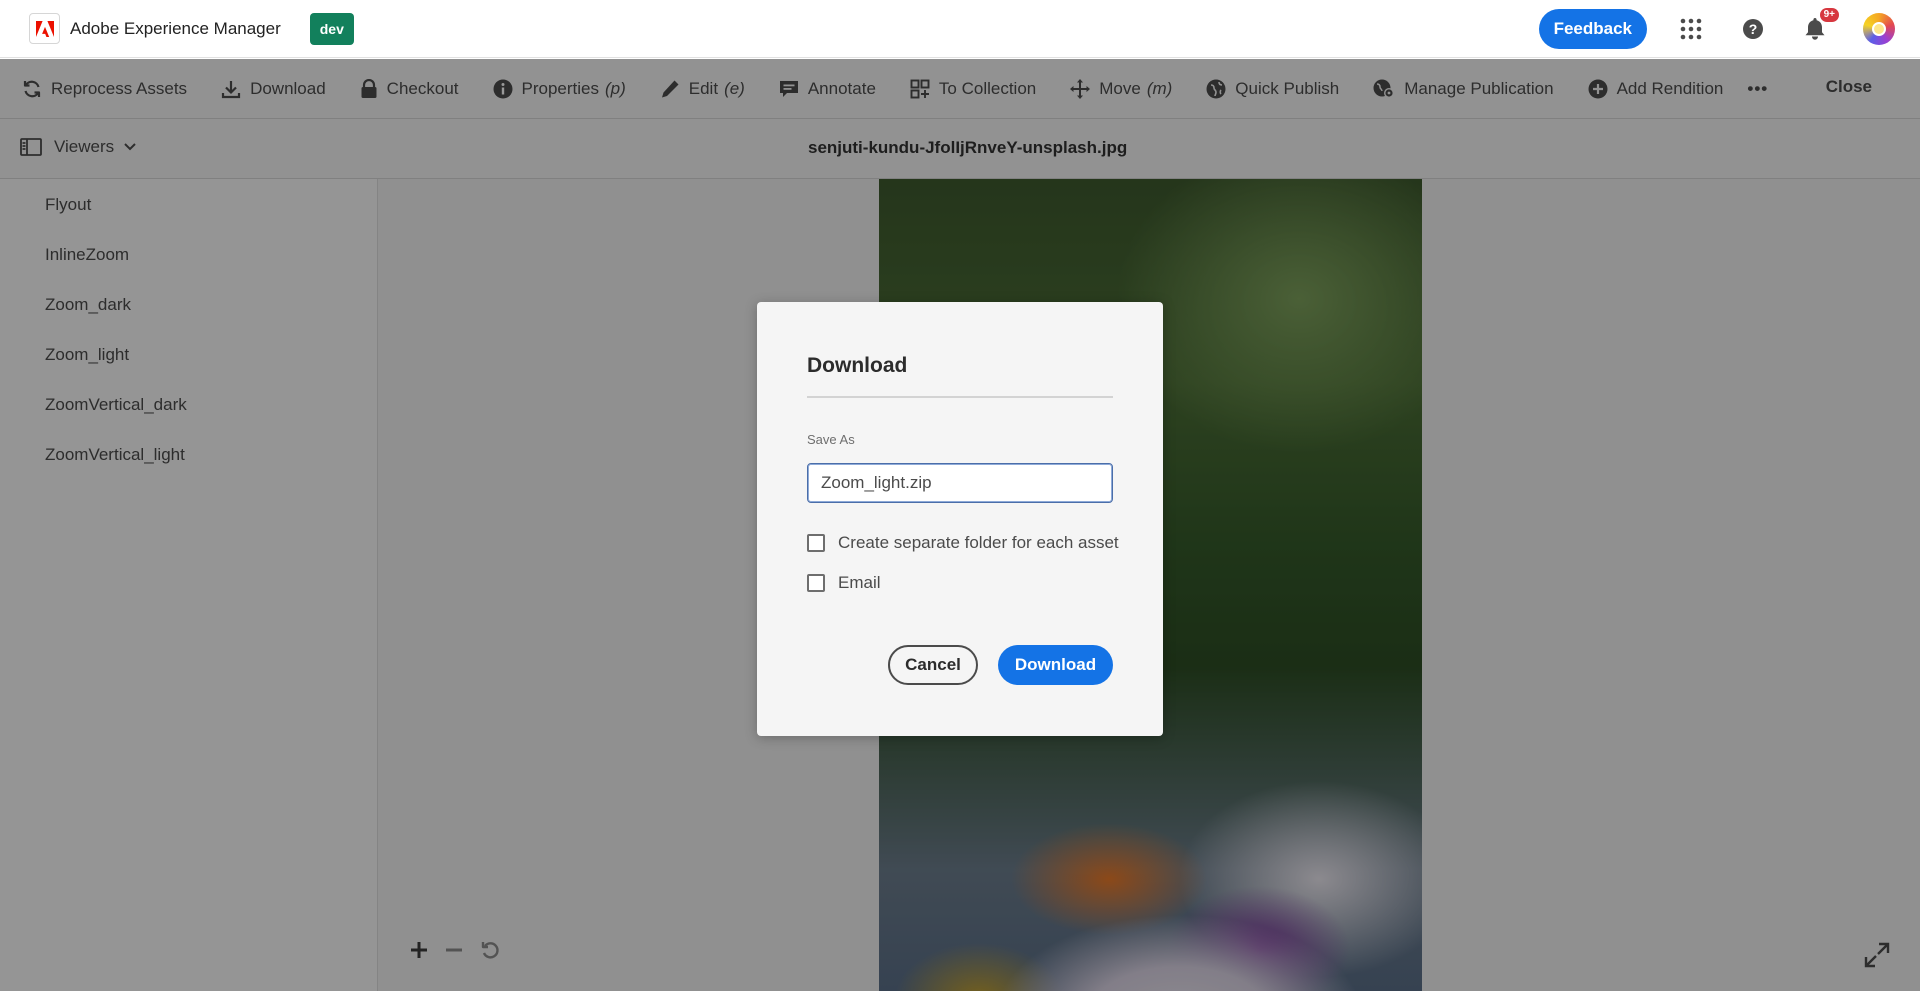 The image size is (1920, 991). I want to click on email-option: Email, so click(844, 583).